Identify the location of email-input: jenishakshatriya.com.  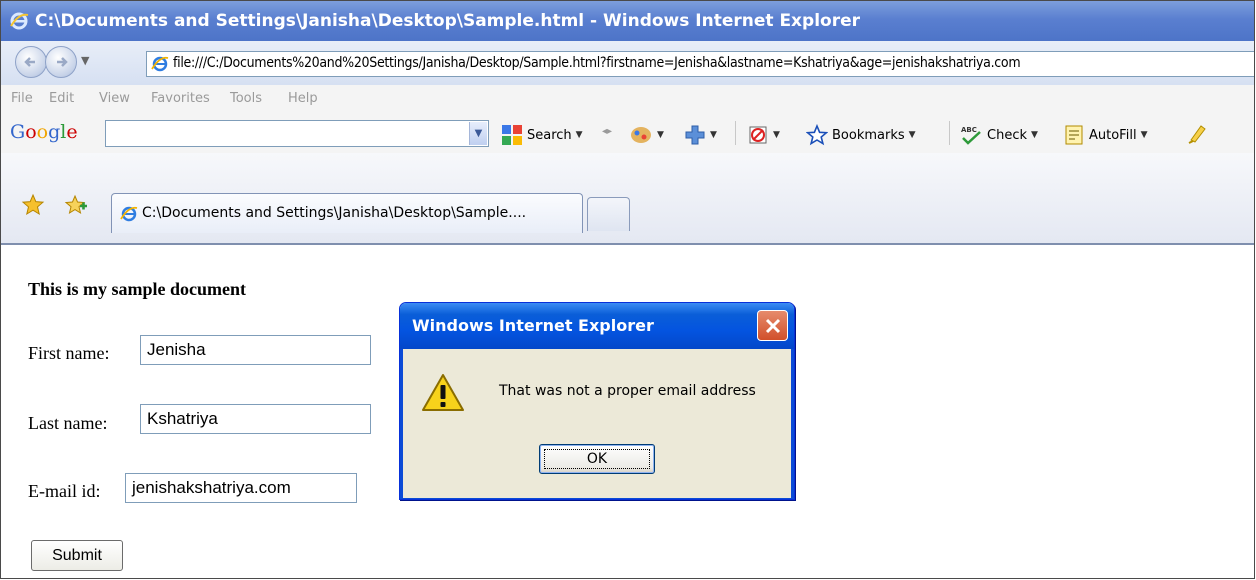
(241, 488).